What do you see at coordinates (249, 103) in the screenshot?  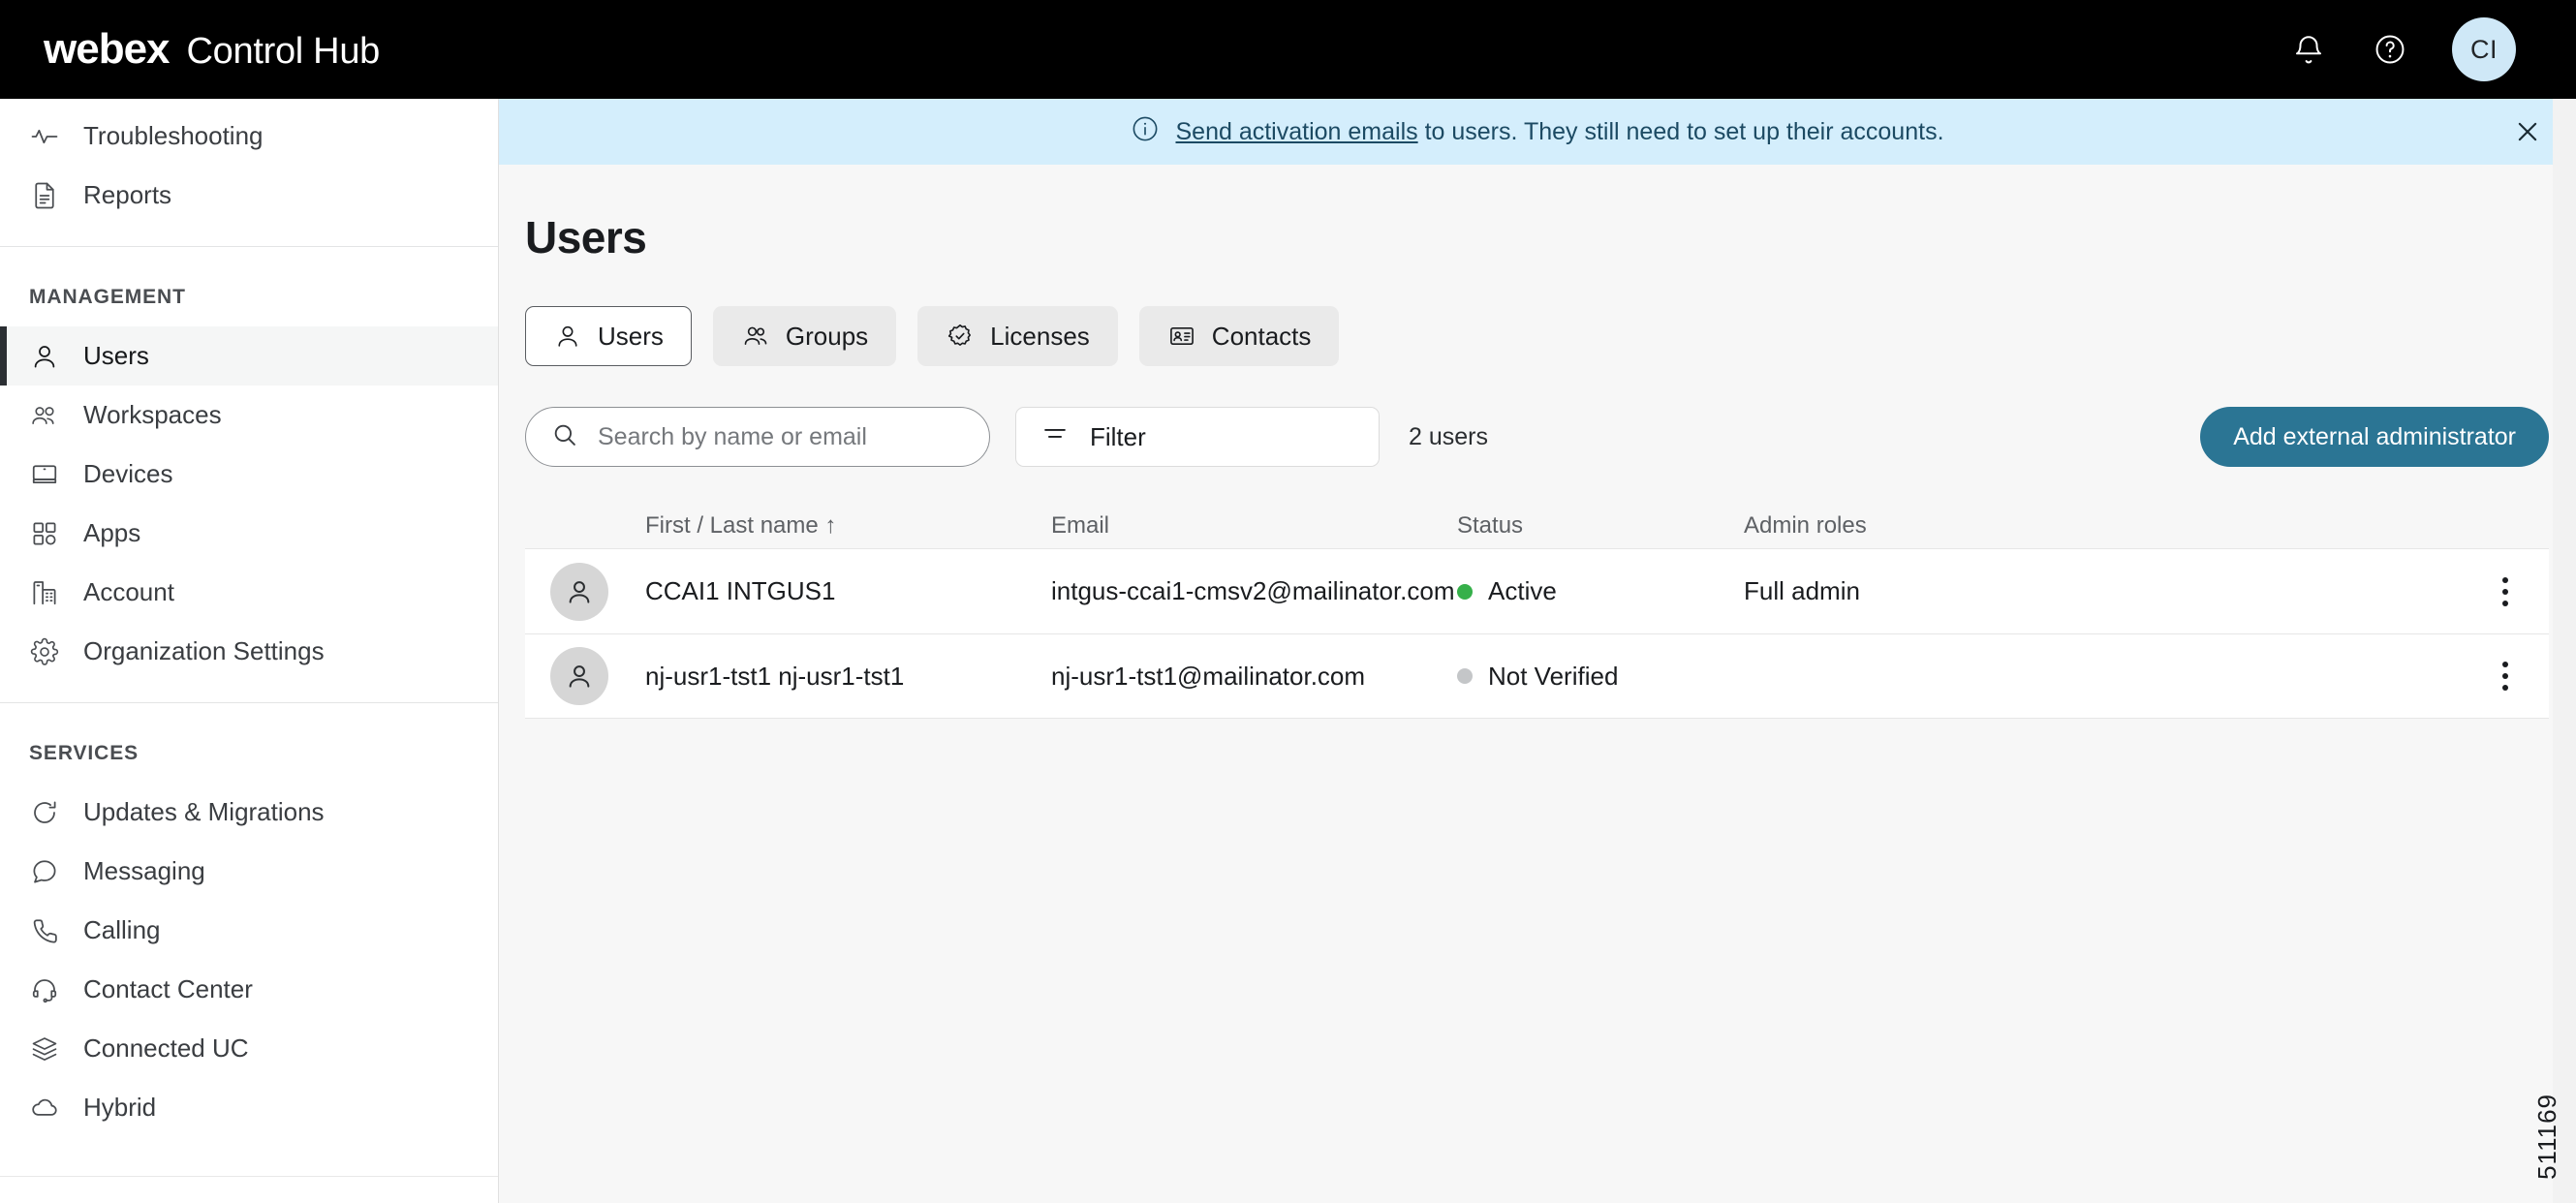 I see `sidebar-item-clipped` at bounding box center [249, 103].